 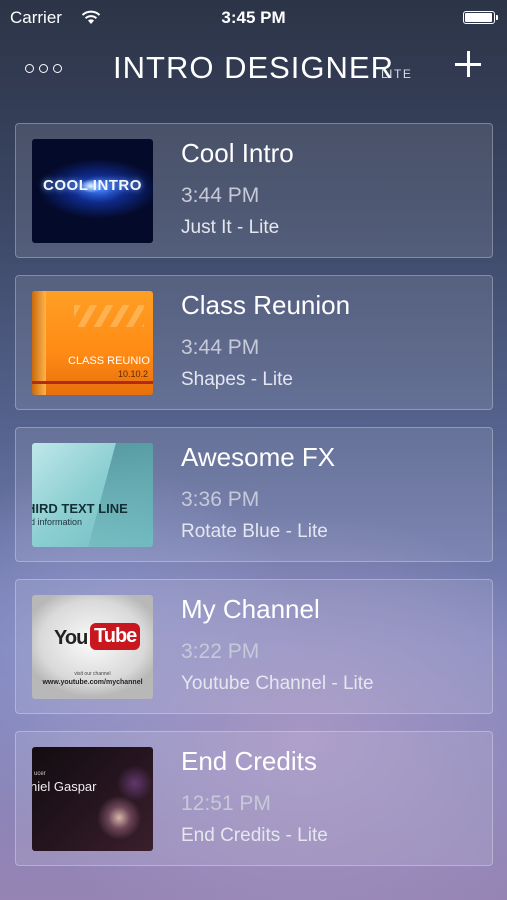 What do you see at coordinates (39, 343) in the screenshot?
I see `thumbnail-spine` at bounding box center [39, 343].